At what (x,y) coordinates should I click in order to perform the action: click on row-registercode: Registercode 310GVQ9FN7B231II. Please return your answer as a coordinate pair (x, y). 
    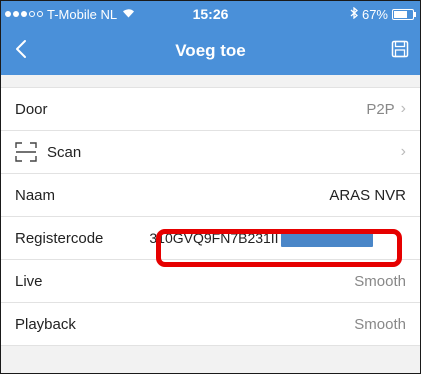
    Looking at the image, I should click on (210, 237).